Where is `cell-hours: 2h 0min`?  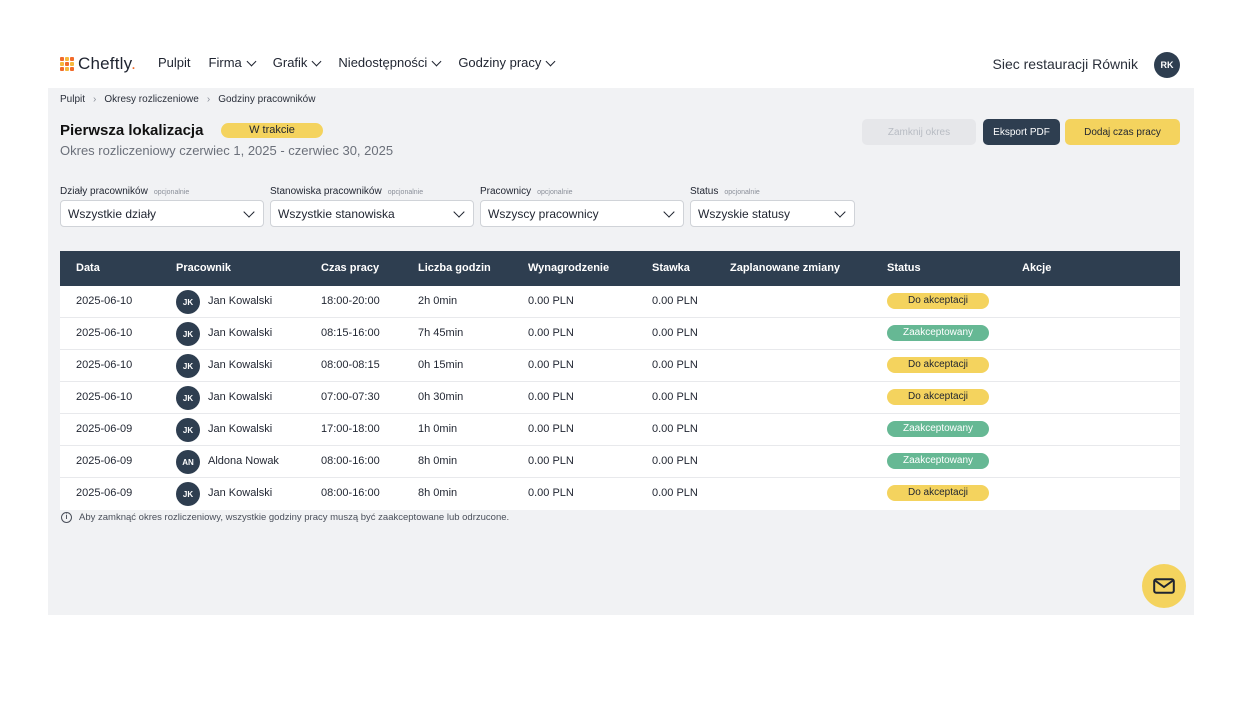 cell-hours: 2h 0min is located at coordinates (438, 301).